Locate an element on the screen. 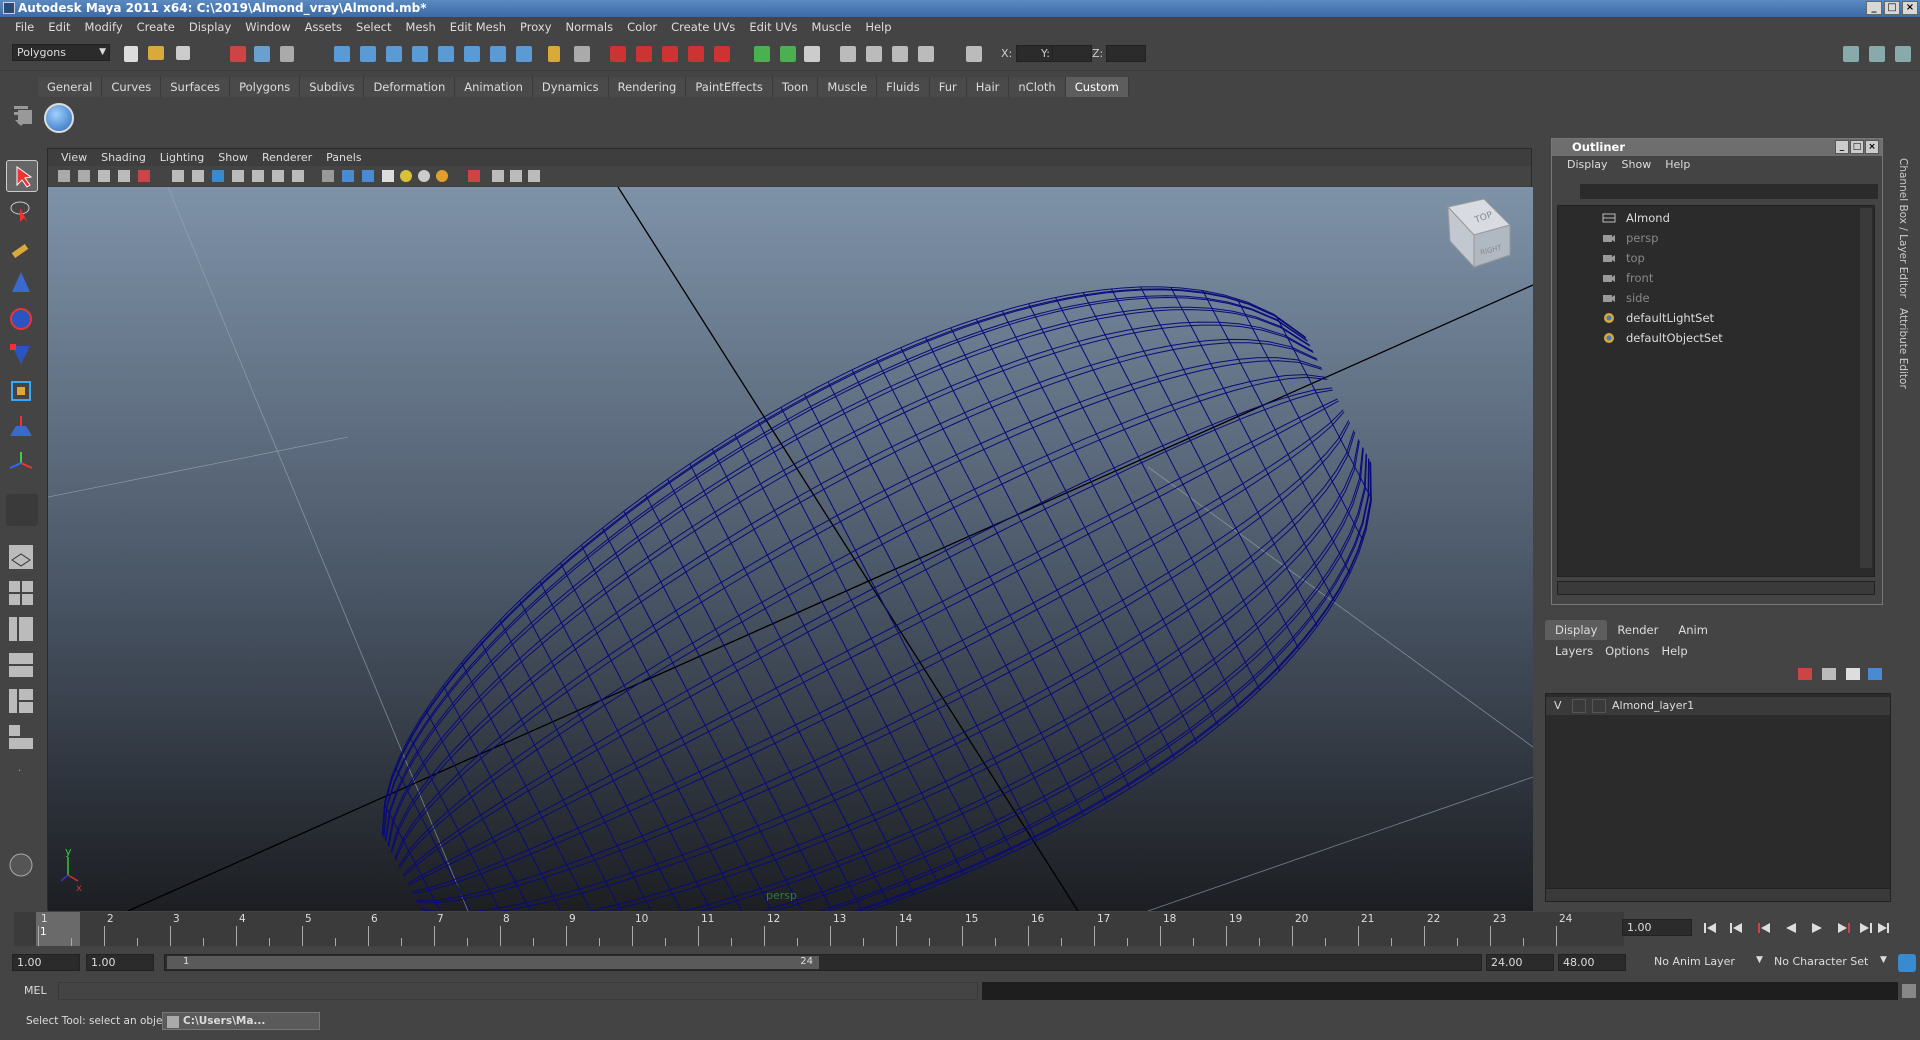 The image size is (1920, 1040). manipulator-tool-icon is located at coordinates (22, 392).